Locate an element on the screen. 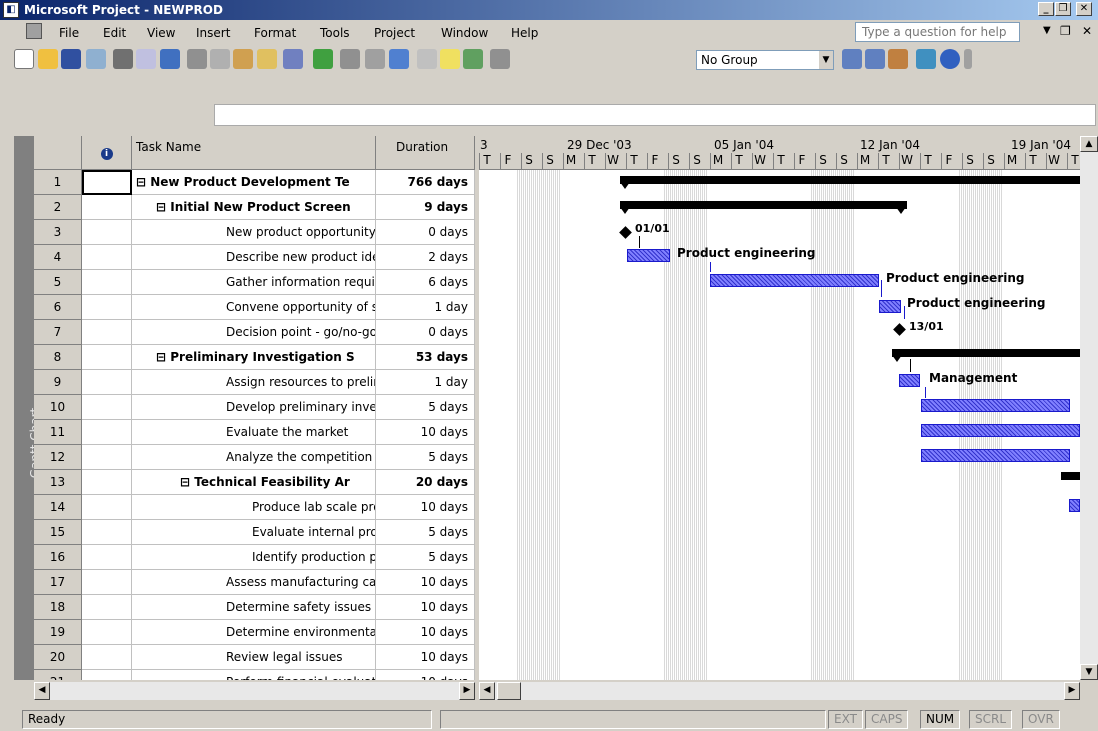 The image size is (1098, 731). copy-picture-icon is located at coordinates (926, 59).